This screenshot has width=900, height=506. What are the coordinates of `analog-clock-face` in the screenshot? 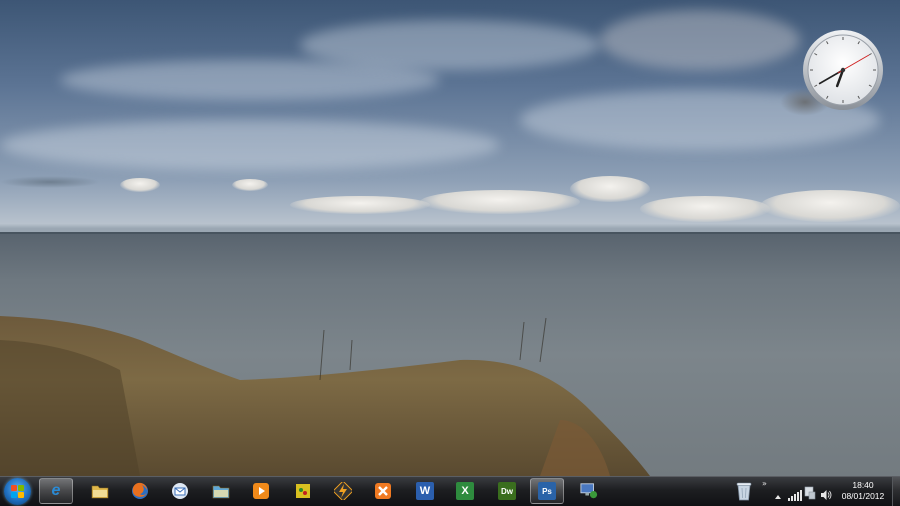 It's located at (843, 70).